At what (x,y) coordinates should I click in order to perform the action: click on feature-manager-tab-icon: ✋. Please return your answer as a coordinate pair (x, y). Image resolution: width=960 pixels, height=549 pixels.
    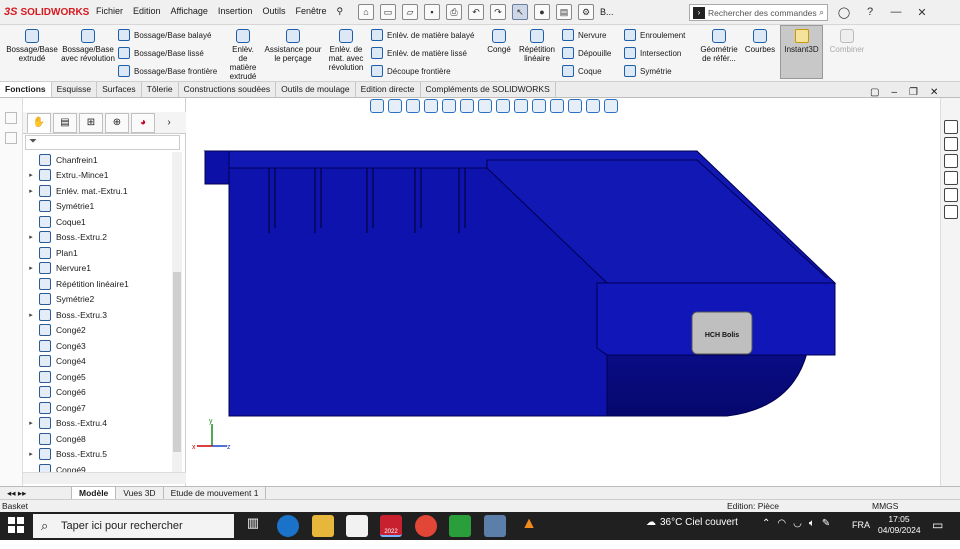
    Looking at the image, I should click on (39, 122).